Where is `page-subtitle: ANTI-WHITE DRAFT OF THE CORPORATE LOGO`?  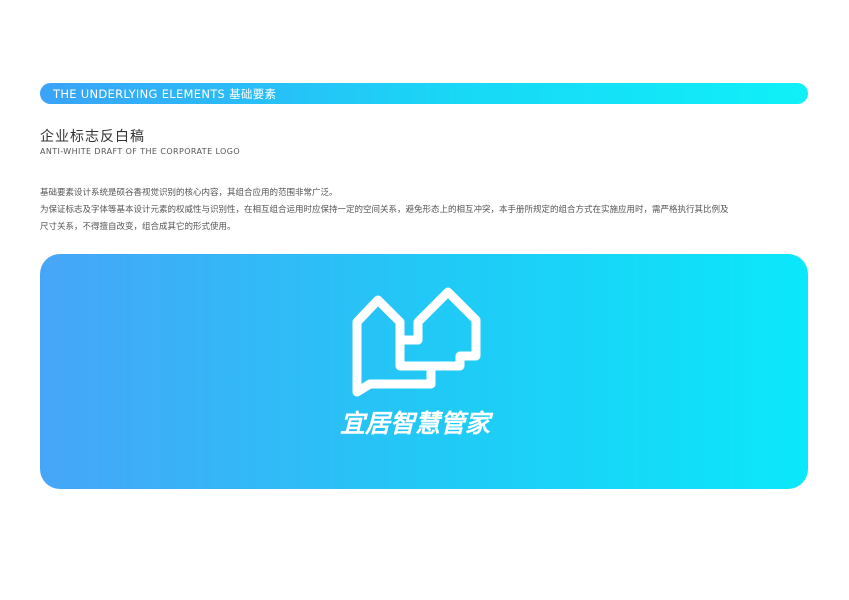 page-subtitle: ANTI-WHITE DRAFT OF THE CORPORATE LOGO is located at coordinates (140, 151).